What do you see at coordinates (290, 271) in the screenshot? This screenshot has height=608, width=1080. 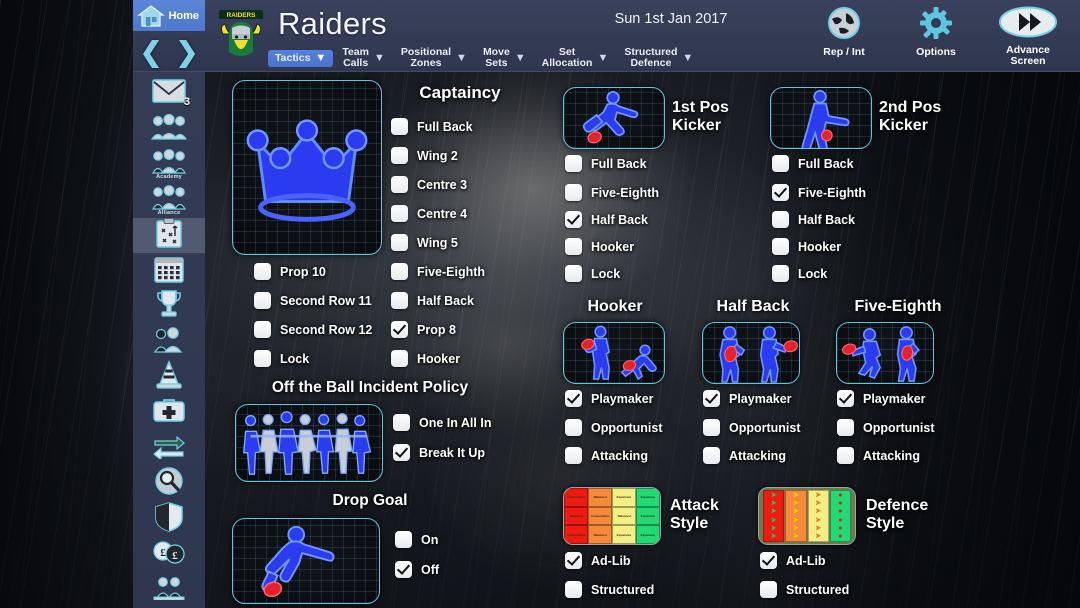 I see `captaincy-option-prop-10: Prop 10` at bounding box center [290, 271].